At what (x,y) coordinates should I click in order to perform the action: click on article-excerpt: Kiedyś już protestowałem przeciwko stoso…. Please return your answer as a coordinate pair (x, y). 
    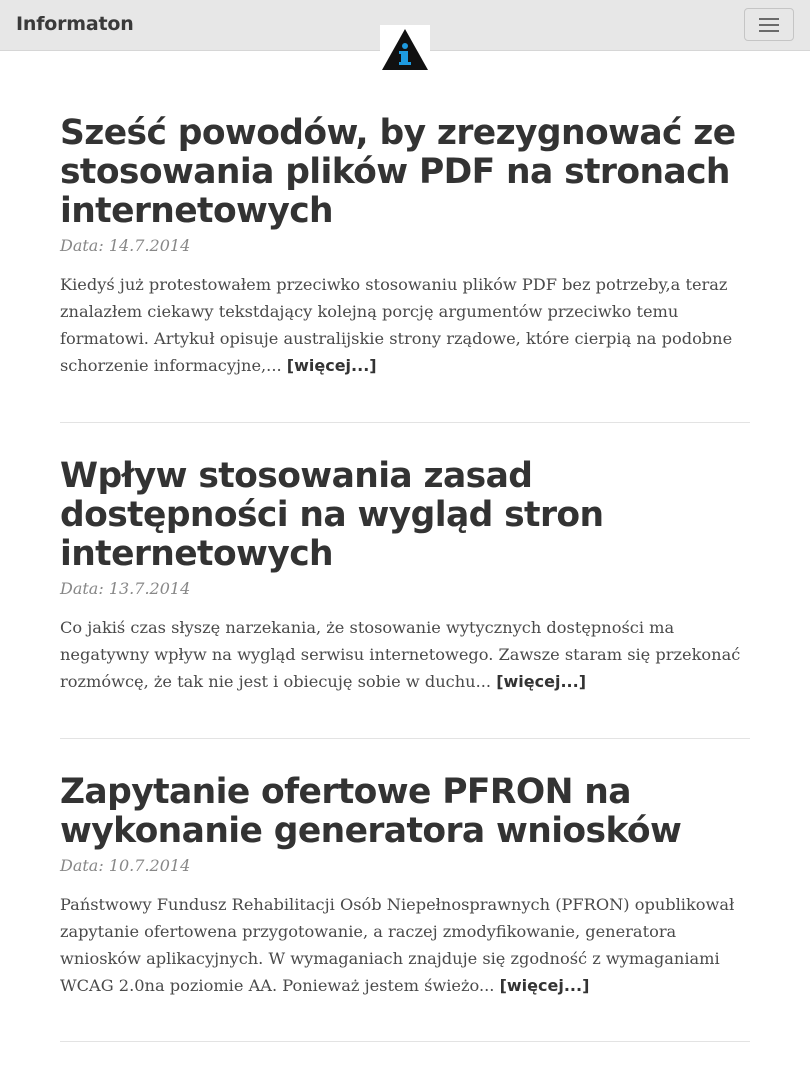
    Looking at the image, I should click on (405, 325).